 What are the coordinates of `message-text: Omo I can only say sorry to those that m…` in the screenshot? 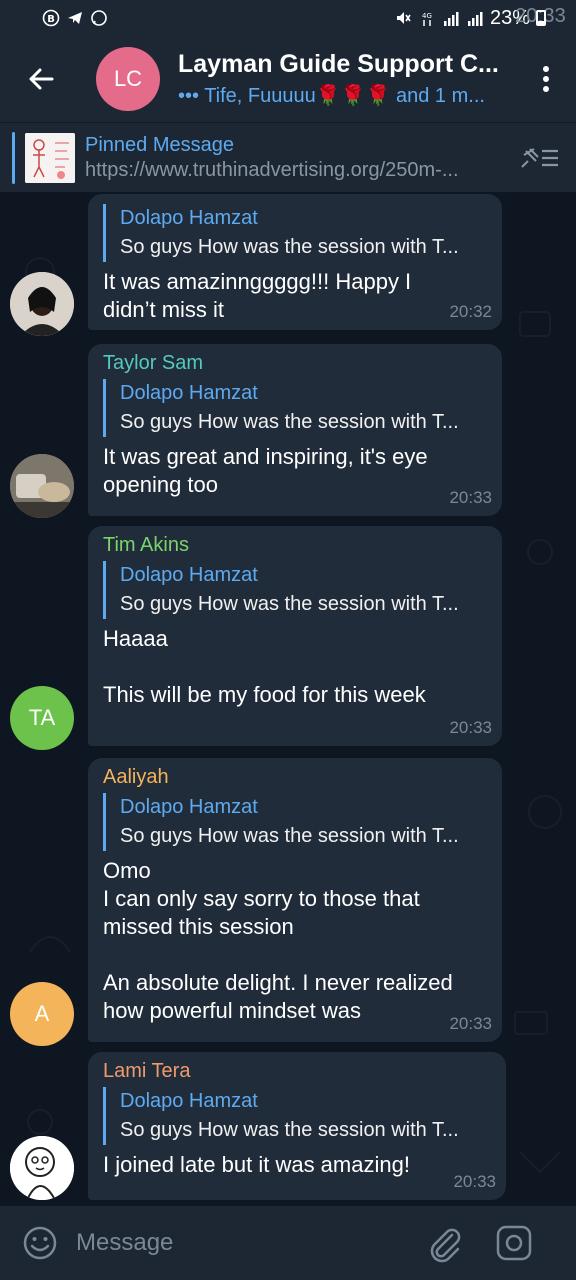 It's located at (278, 940).